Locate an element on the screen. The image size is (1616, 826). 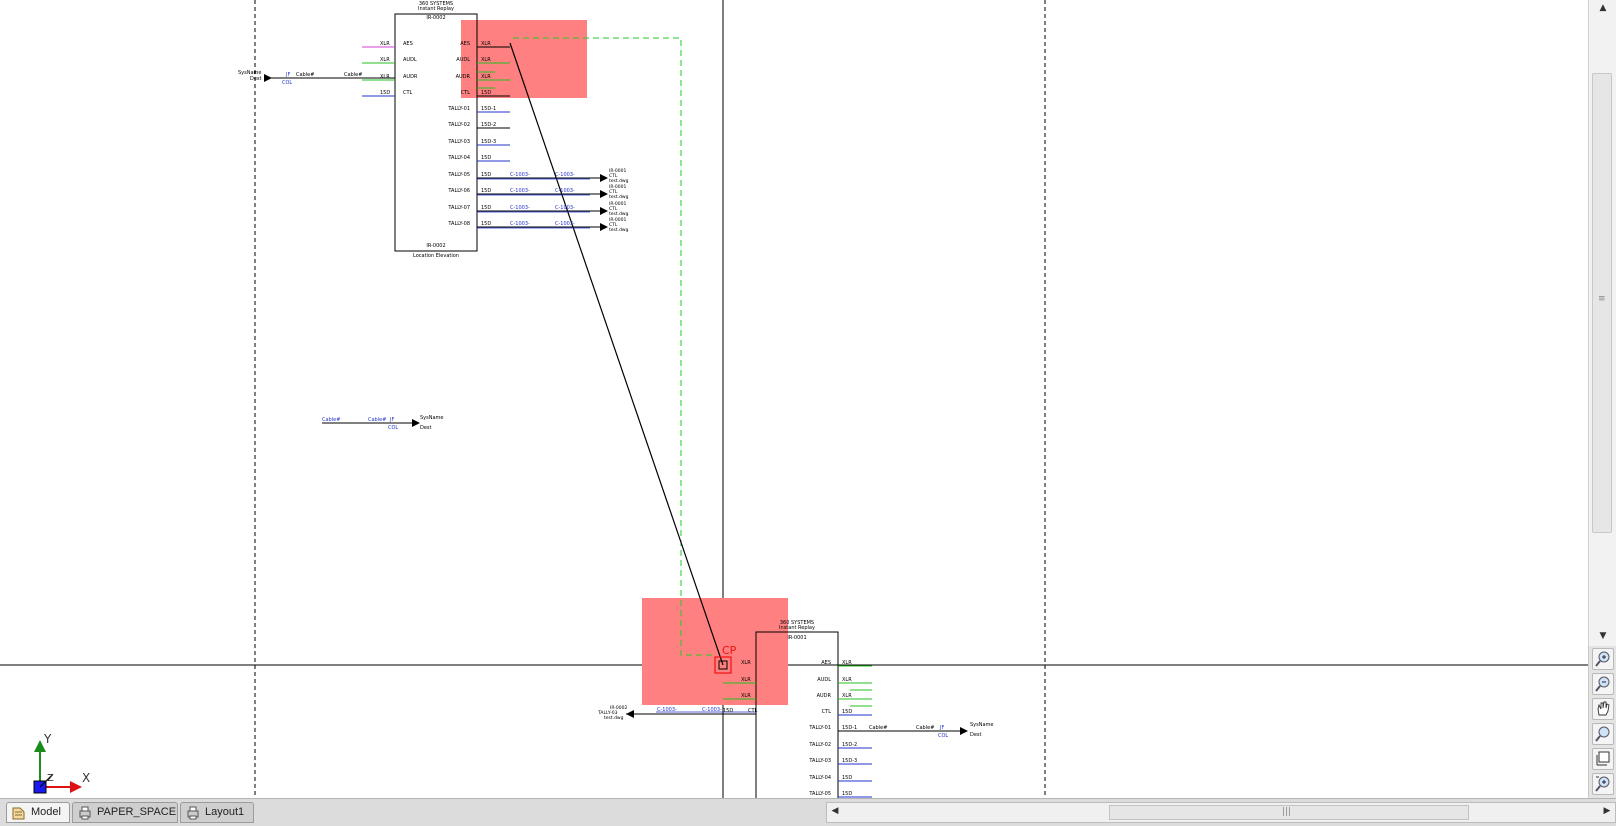
top-block-subheader: Instant Replay is located at coordinates (436, 9).